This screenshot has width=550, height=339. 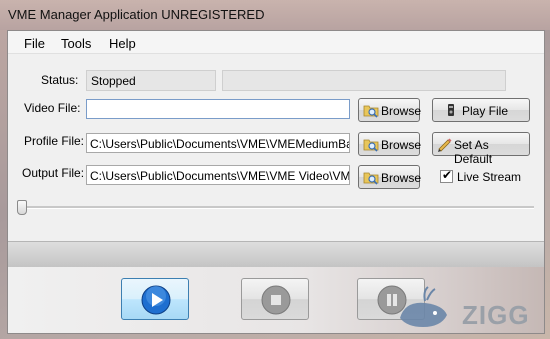 I want to click on seek-slider-track, so click(x=276, y=207).